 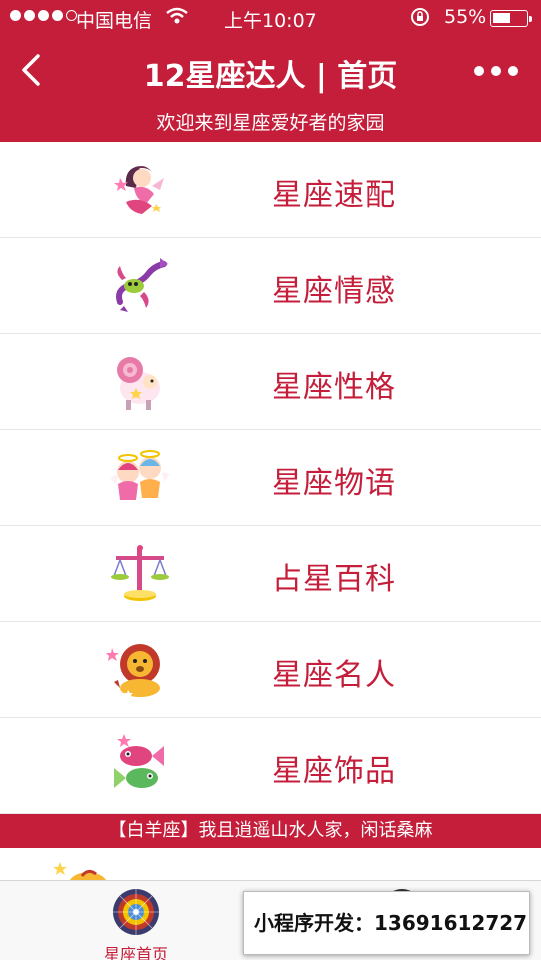 I want to click on menu-item-emotion: 星座情感, so click(x=270, y=286).